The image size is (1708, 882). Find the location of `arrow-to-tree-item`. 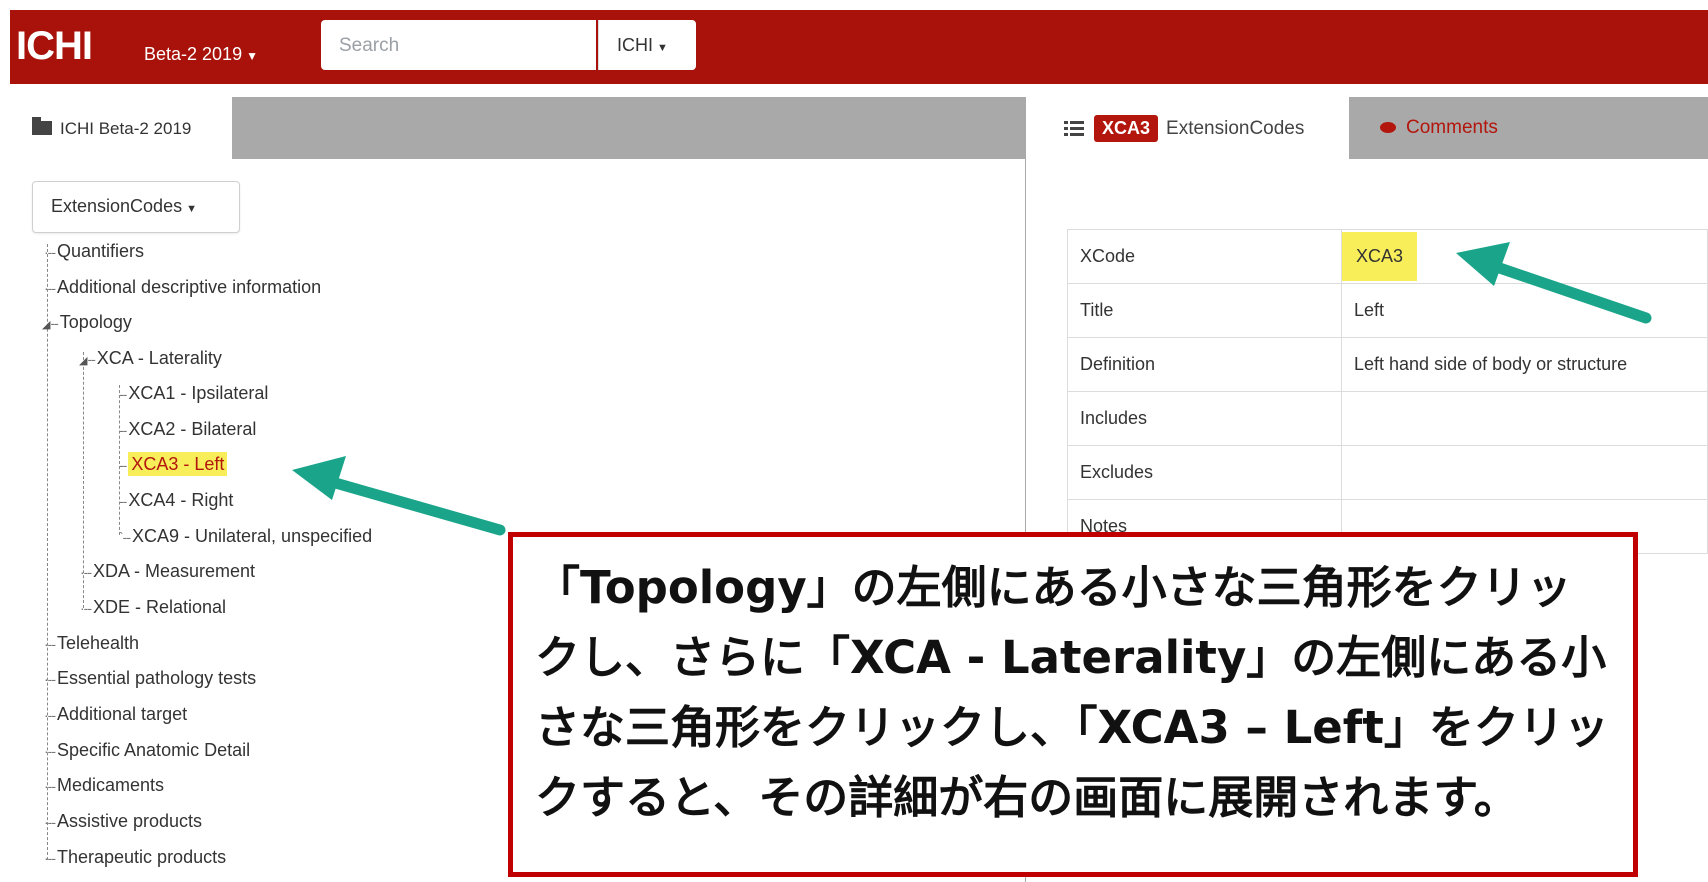

arrow-to-tree-item is located at coordinates (399, 496).